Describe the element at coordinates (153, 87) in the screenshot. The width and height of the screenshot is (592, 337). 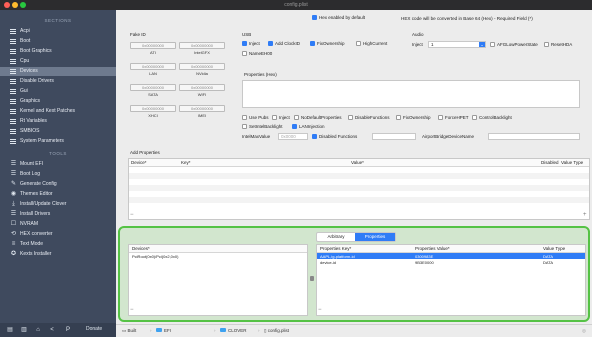
I see `fake-id-sata-field: 0x00000000` at that location.